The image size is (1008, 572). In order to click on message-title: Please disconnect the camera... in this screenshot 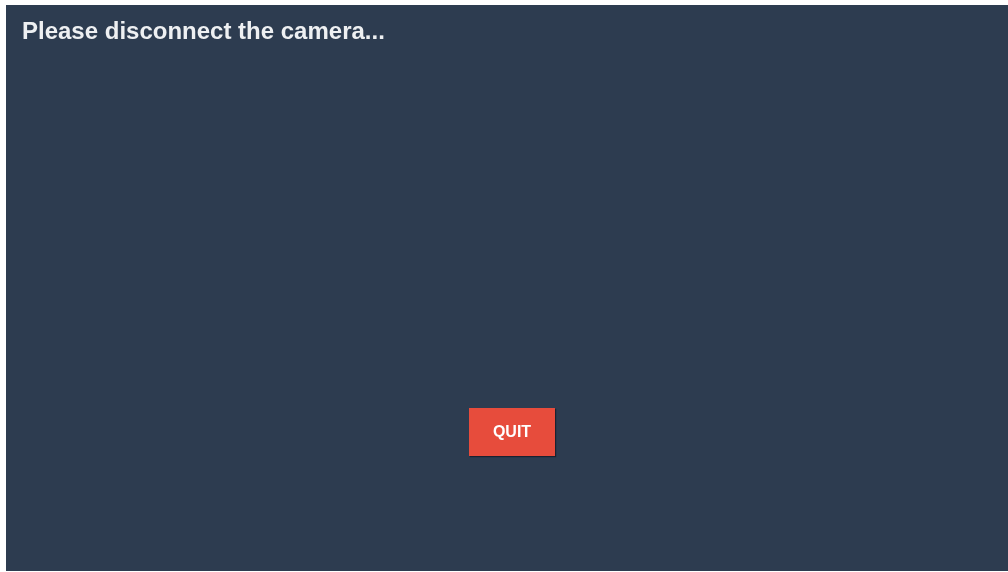, I will do `click(203, 31)`.